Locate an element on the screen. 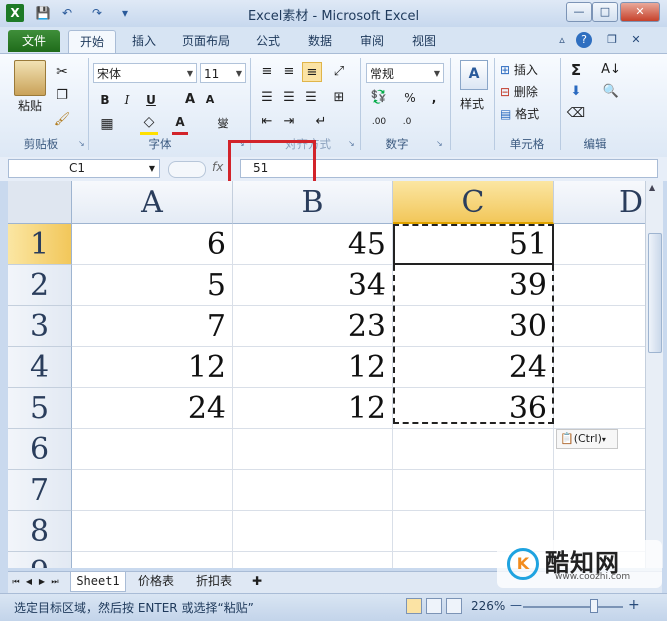  tab-view: 视图 is located at coordinates (424, 41).